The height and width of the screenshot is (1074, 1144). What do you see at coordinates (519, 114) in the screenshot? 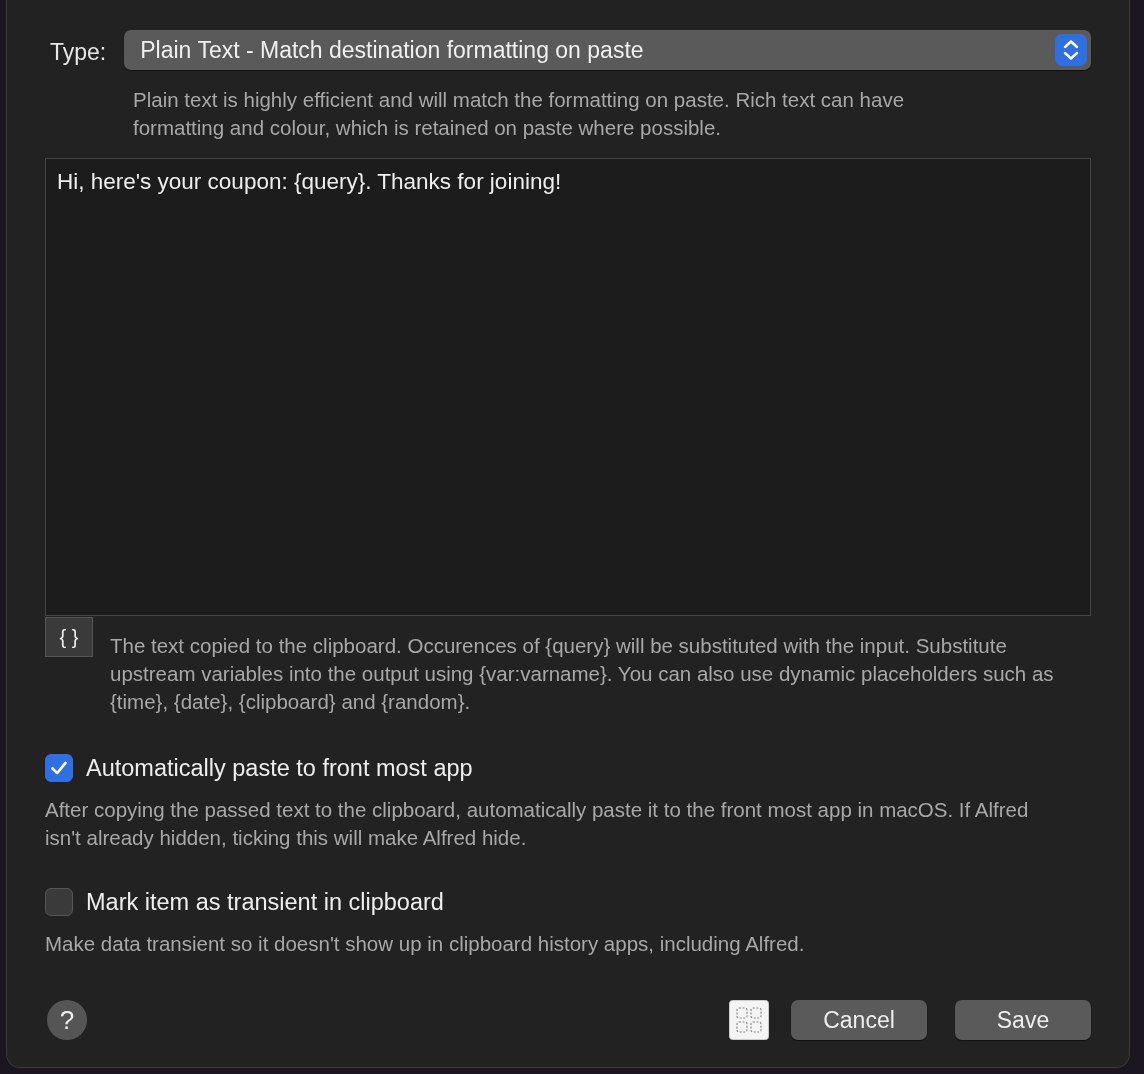
I see `type-hint: Plain text is highly efficient and will match the formatting on paste. Rich text can have formatting and colour, which is retained on paste where possible.` at bounding box center [519, 114].